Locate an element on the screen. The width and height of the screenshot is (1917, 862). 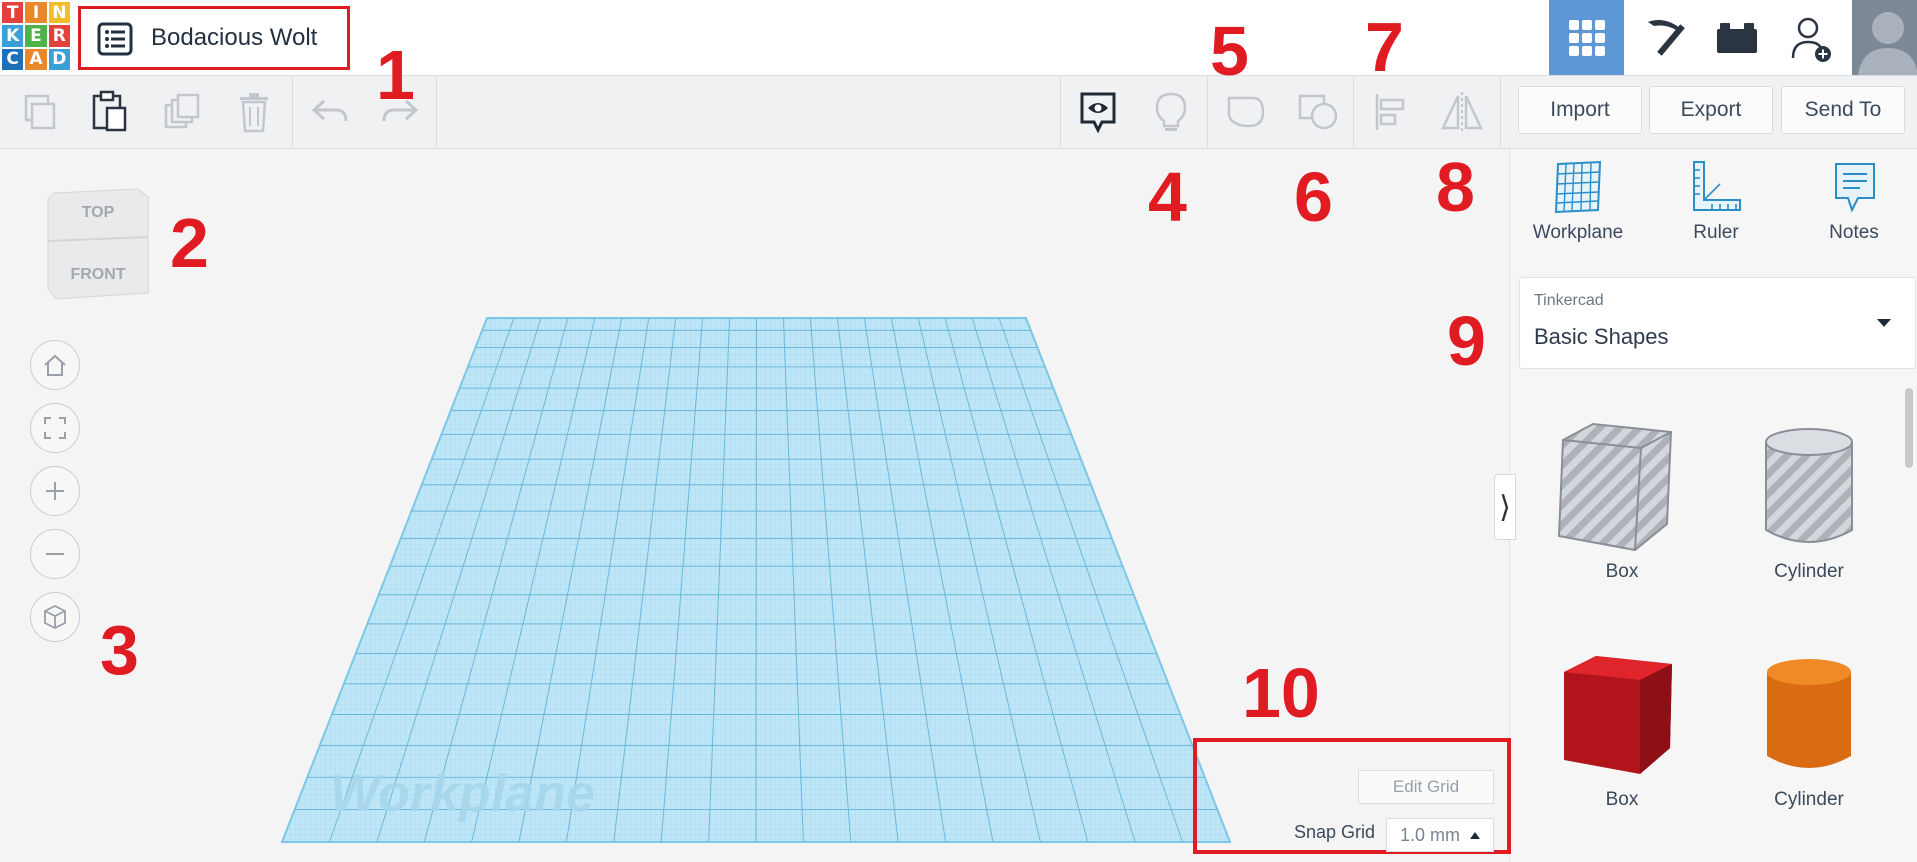
group-icon is located at coordinates (1246, 112).